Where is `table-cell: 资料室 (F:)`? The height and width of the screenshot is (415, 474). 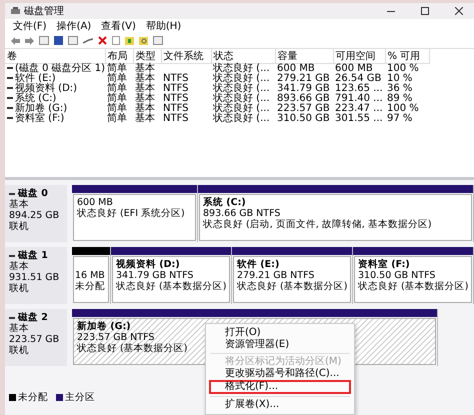 table-cell: 资料室 (F:) is located at coordinates (39, 118).